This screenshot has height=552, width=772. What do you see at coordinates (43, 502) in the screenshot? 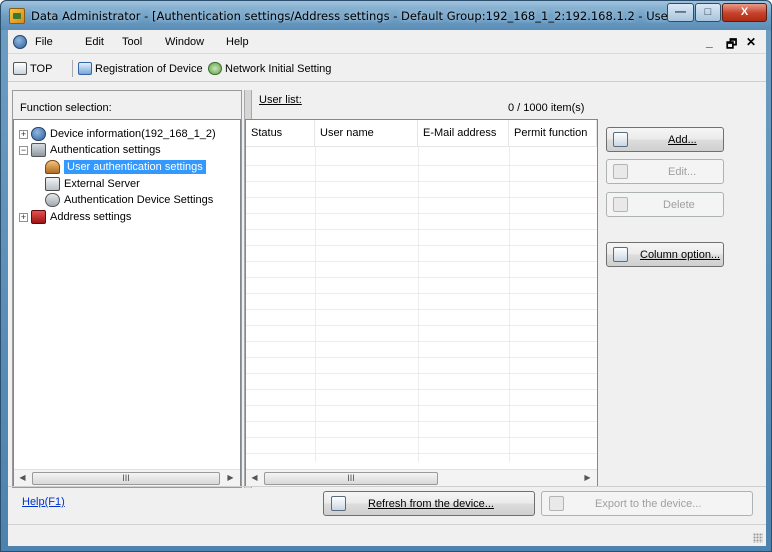
I see `help-link: Help(F1)` at bounding box center [43, 502].